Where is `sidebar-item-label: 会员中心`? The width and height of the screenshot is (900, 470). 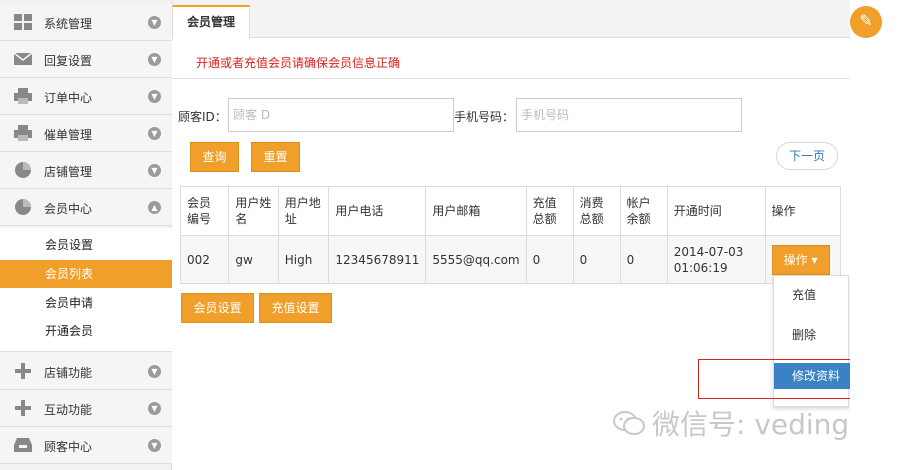
sidebar-item-label: 会员中心 is located at coordinates (68, 209).